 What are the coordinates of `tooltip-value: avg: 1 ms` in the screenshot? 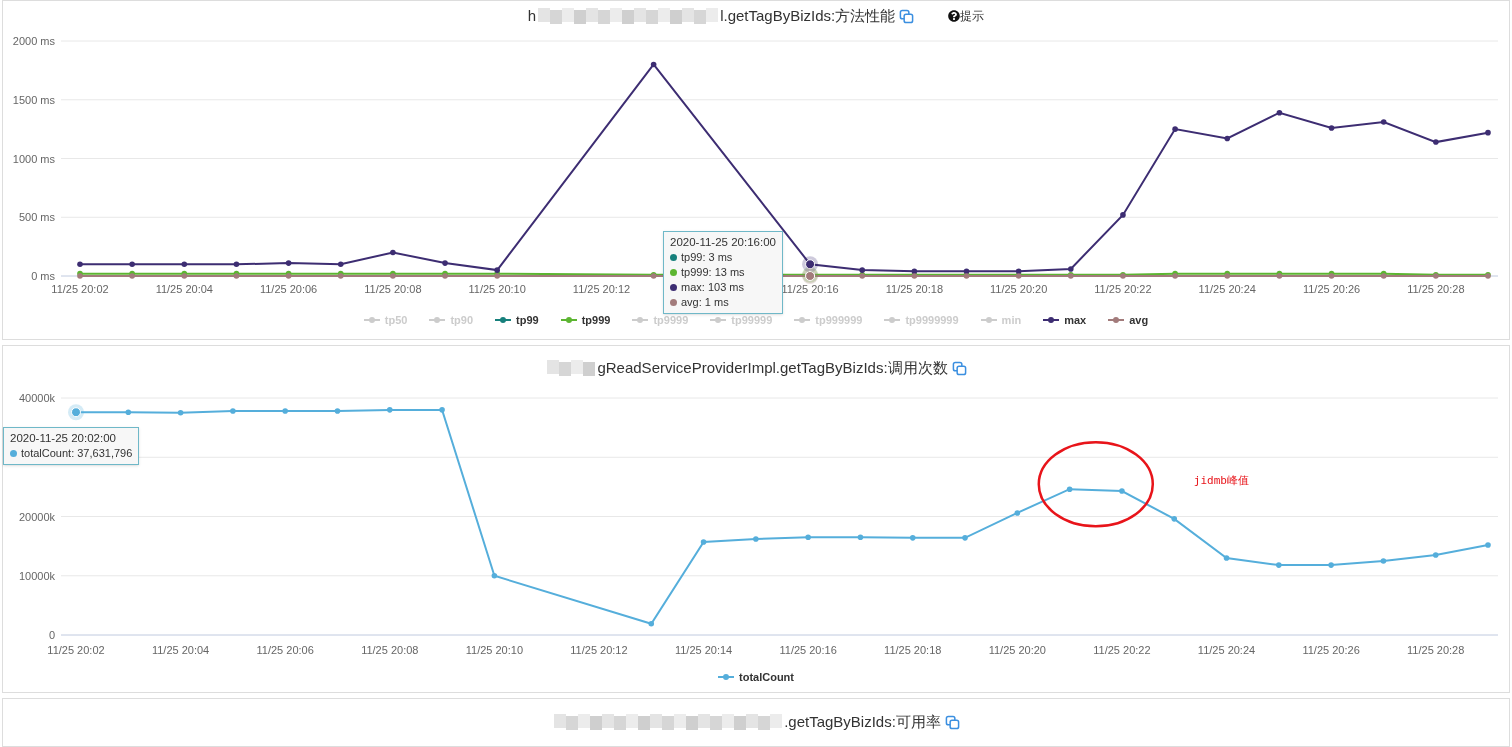 It's located at (705, 302).